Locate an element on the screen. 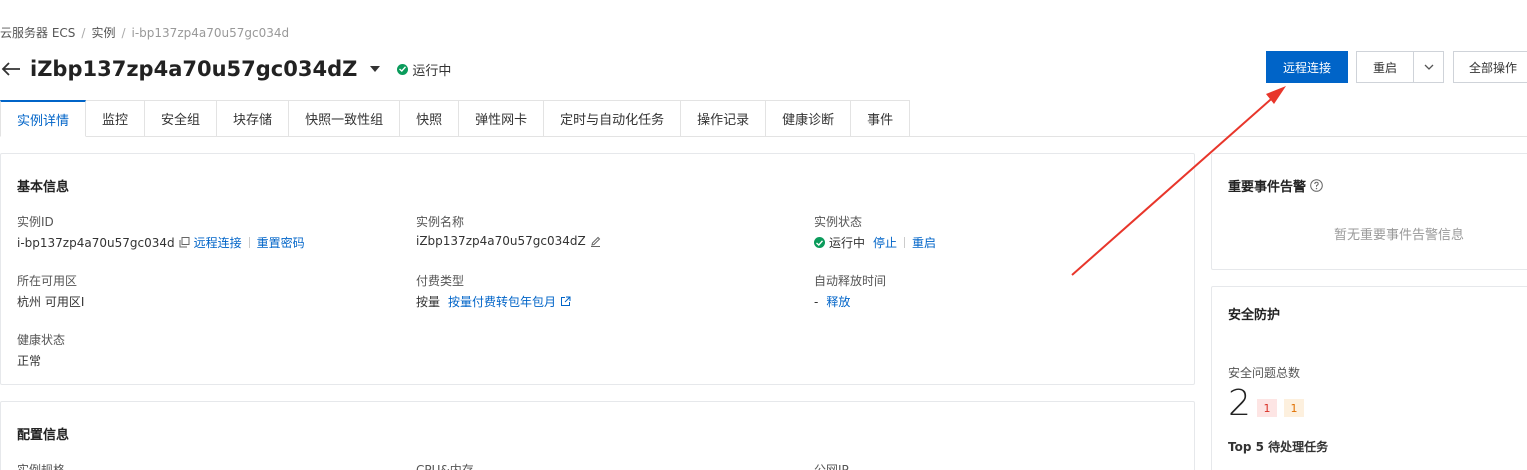 Image resolution: width=1527 pixels, height=470 pixels. status-text: 运行中 is located at coordinates (432, 71).